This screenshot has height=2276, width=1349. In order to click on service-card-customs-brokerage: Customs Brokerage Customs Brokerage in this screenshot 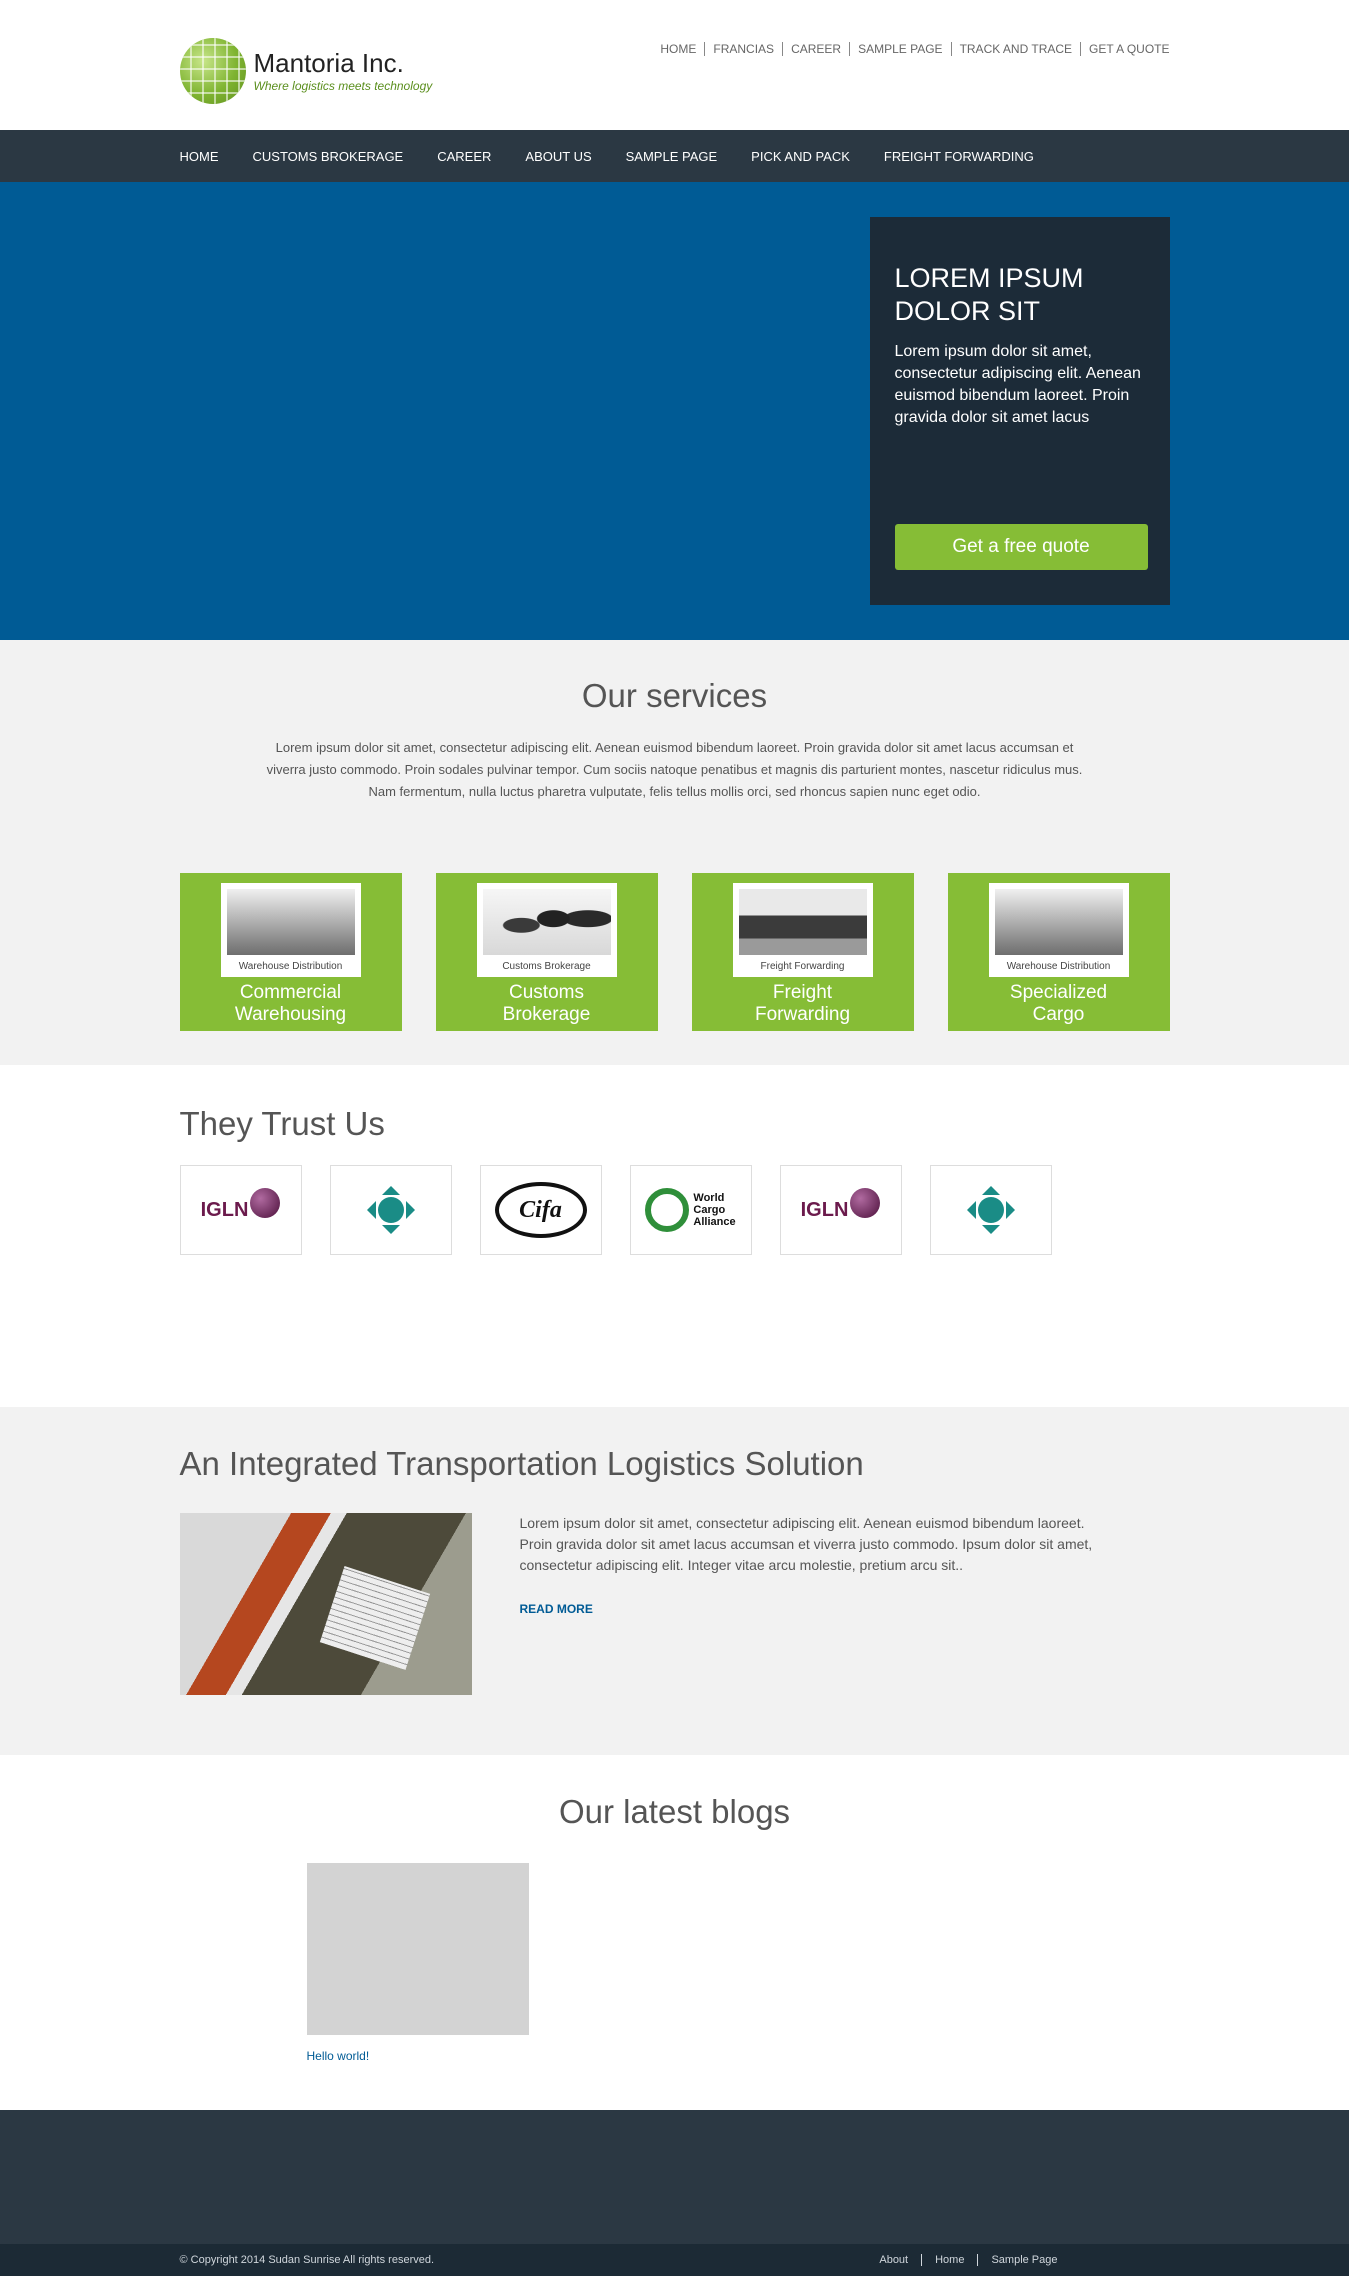, I will do `click(546, 952)`.